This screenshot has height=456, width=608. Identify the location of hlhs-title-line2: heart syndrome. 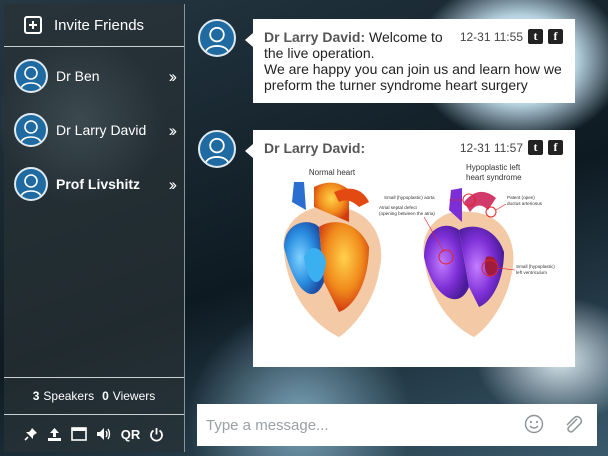
(494, 177).